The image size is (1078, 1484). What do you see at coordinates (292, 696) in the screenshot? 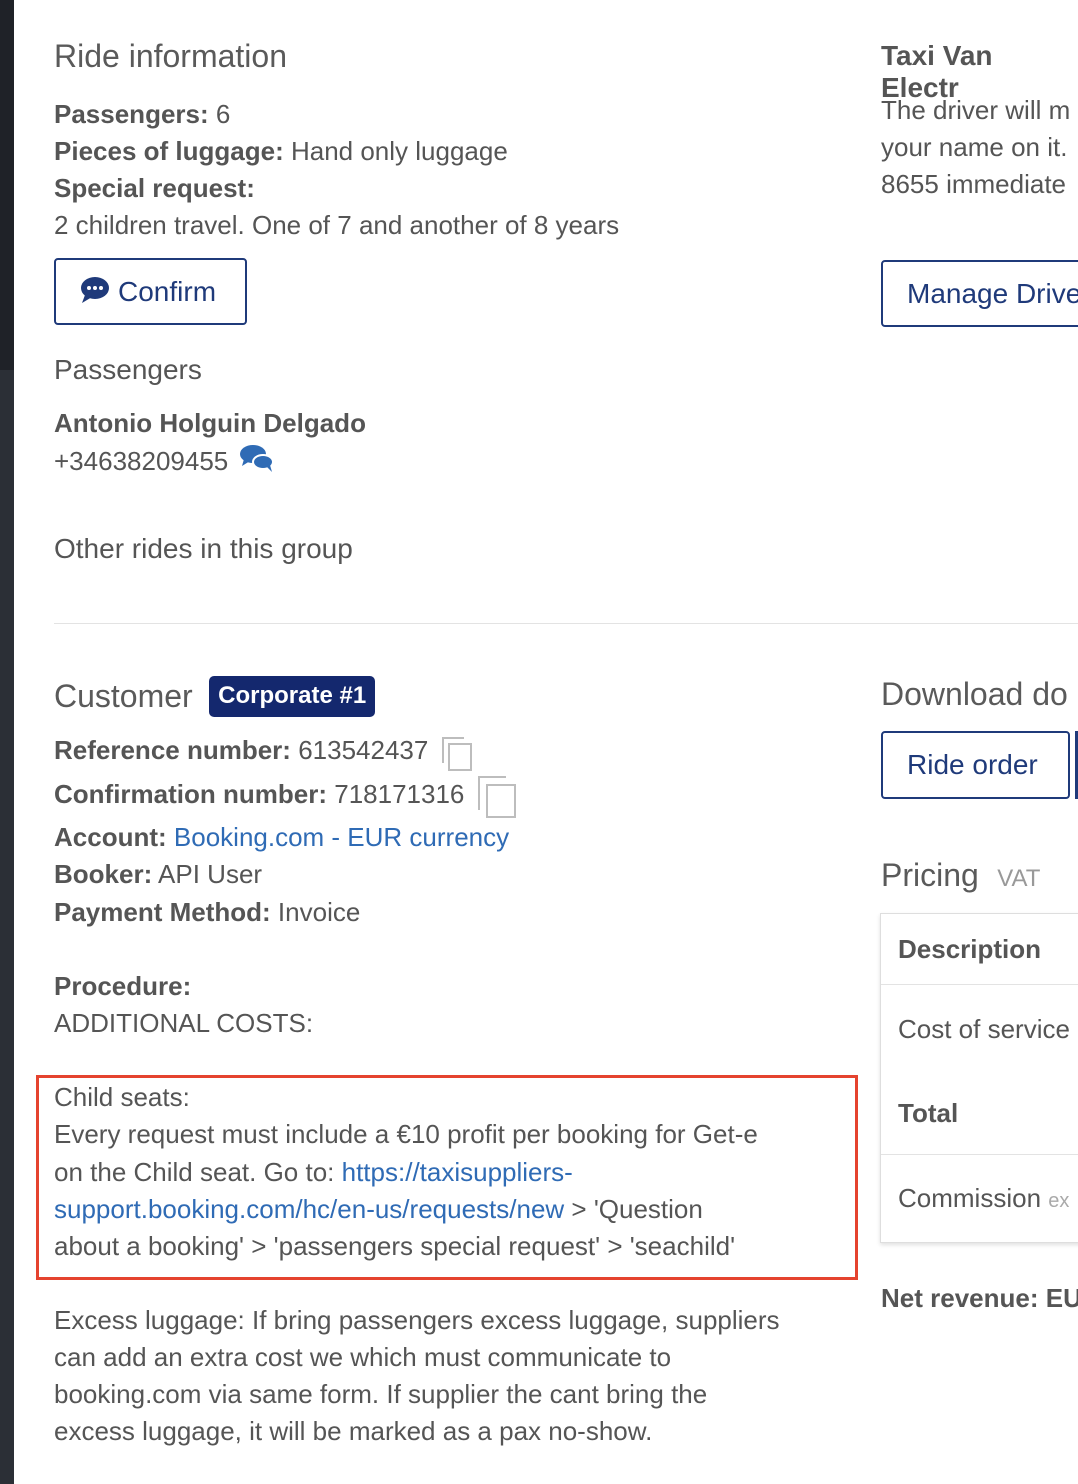
I see `corporate-badge: Corporate #1` at bounding box center [292, 696].